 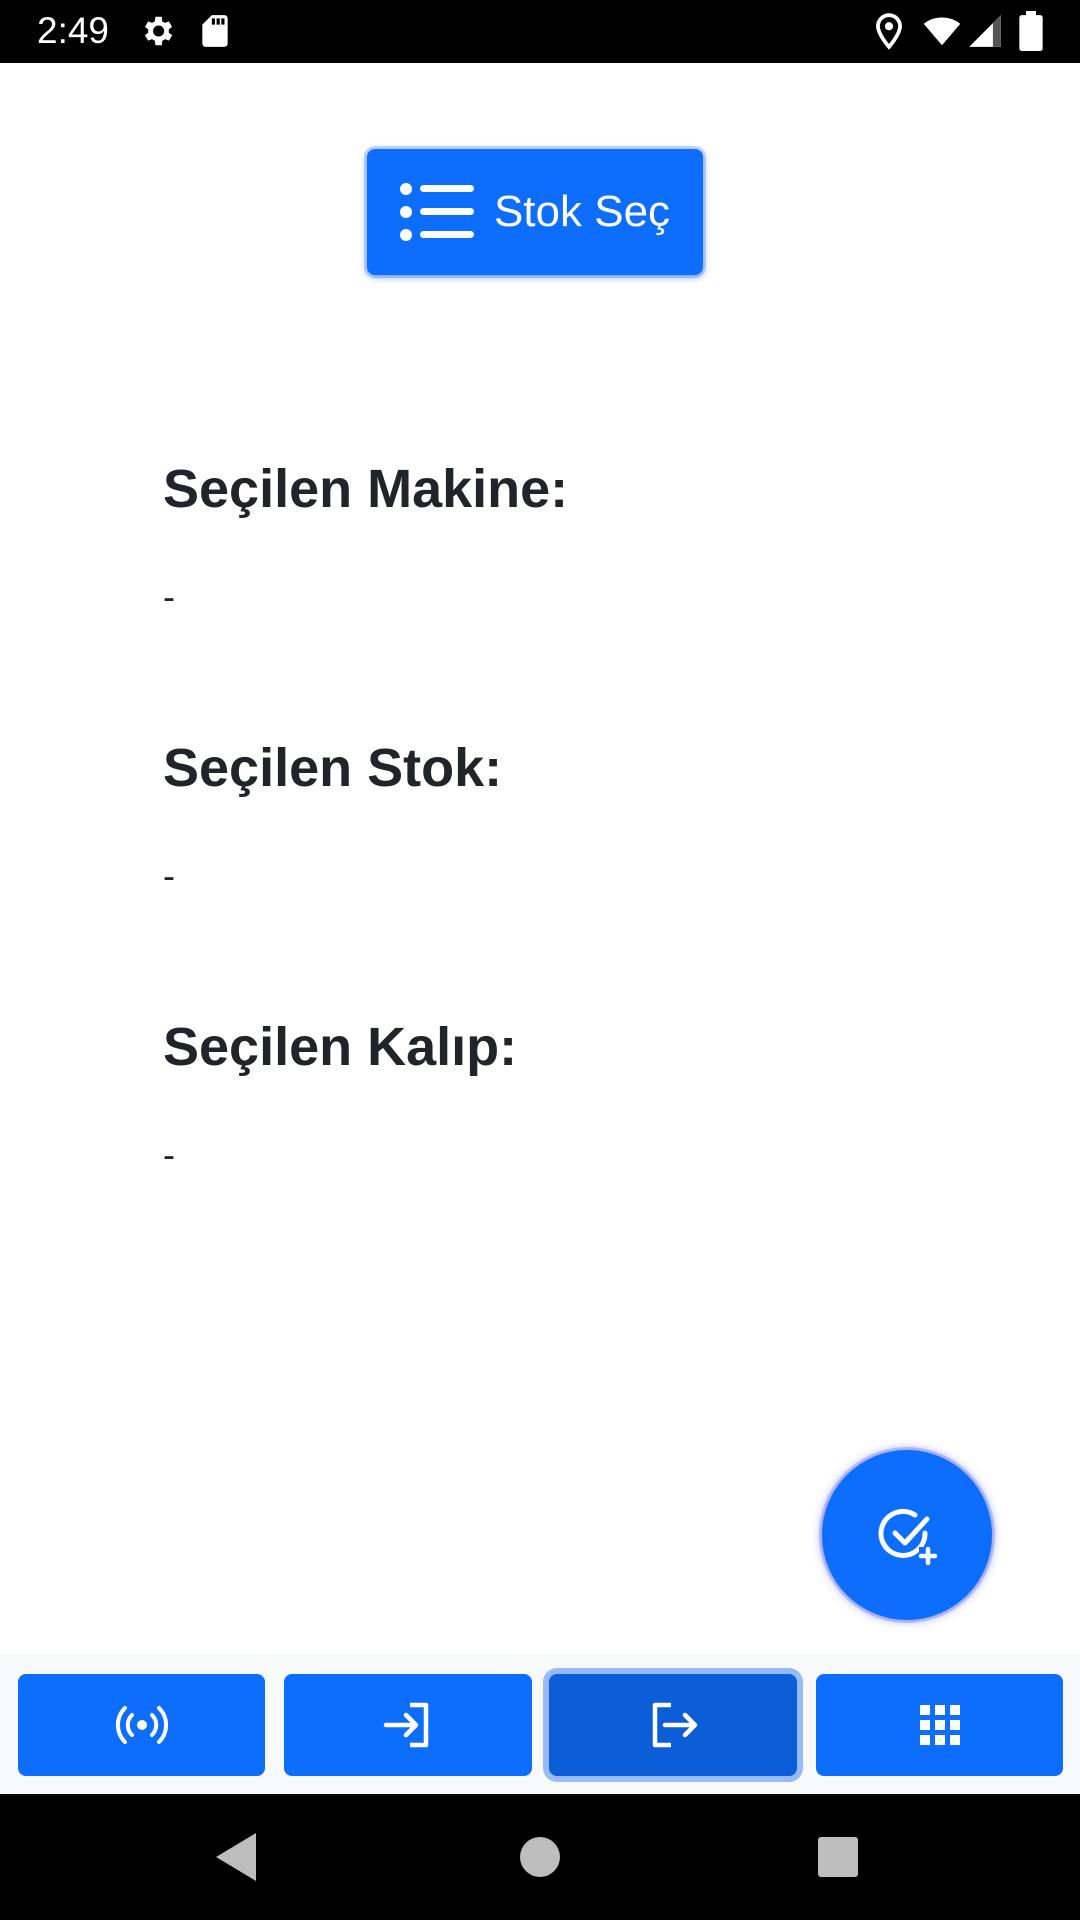 What do you see at coordinates (582, 211) in the screenshot?
I see `stok-sec-label: Stok Seç` at bounding box center [582, 211].